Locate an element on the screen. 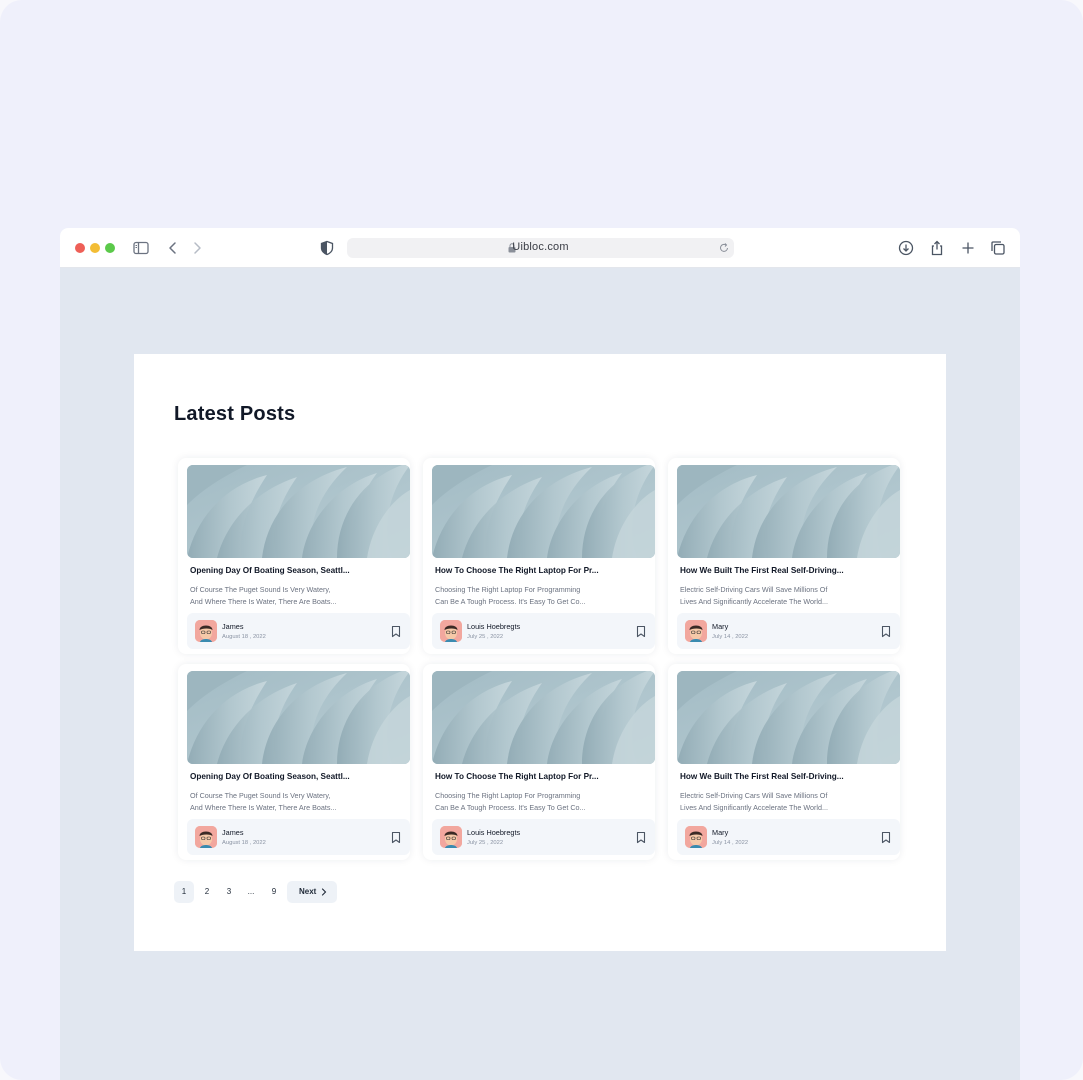 The image size is (1083, 1080). plus-icon is located at coordinates (968, 248).